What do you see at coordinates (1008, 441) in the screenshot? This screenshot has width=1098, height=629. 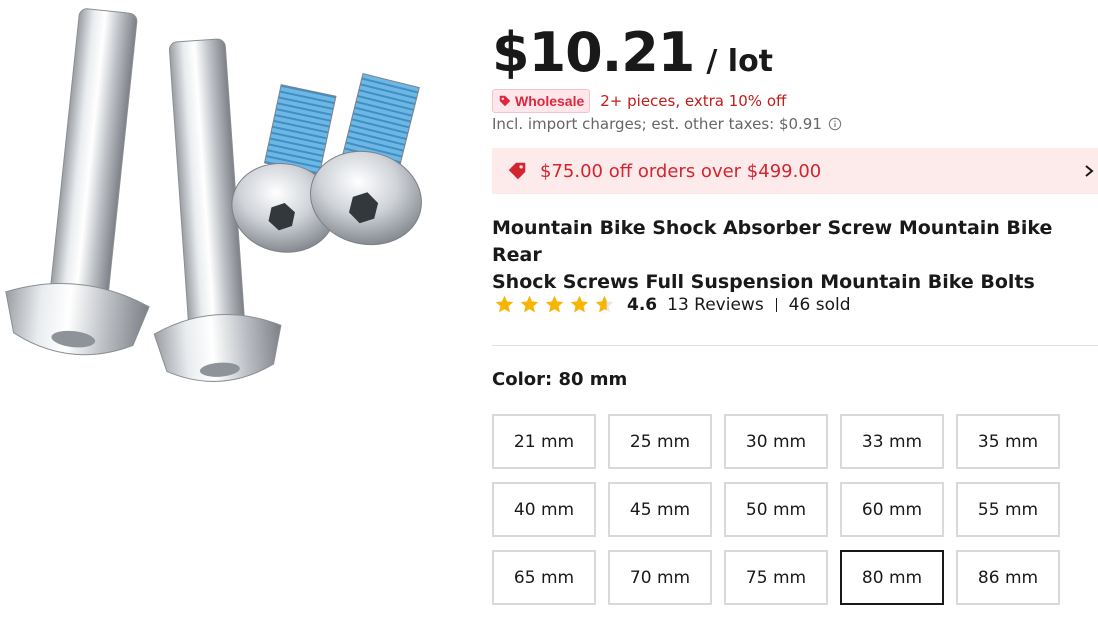 I see `size-option-35-mm: 35 mm` at bounding box center [1008, 441].